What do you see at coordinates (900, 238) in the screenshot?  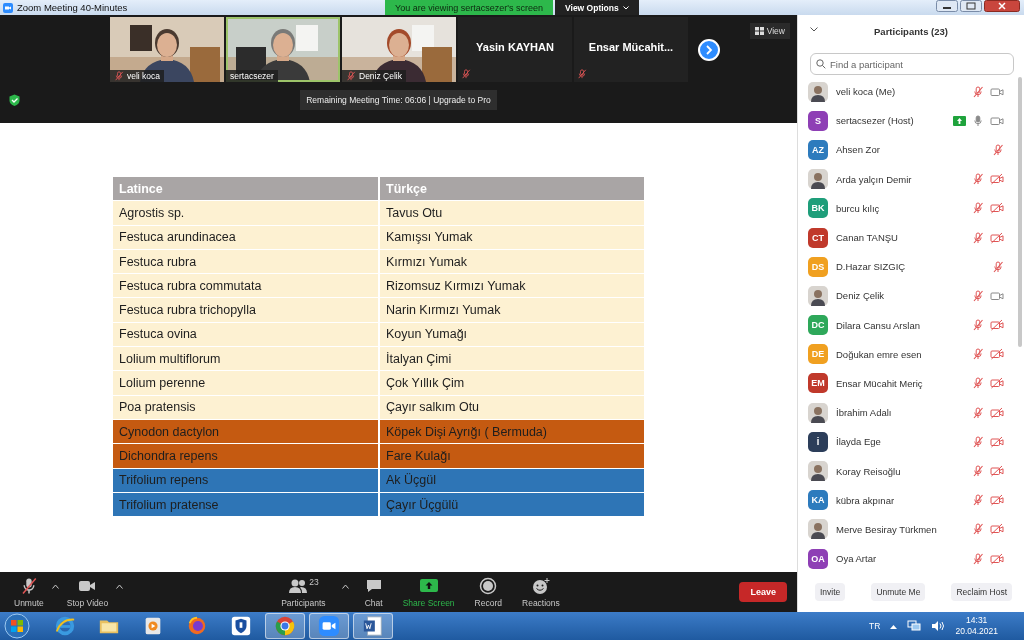 I see `participant-name: Canan TANŞU` at bounding box center [900, 238].